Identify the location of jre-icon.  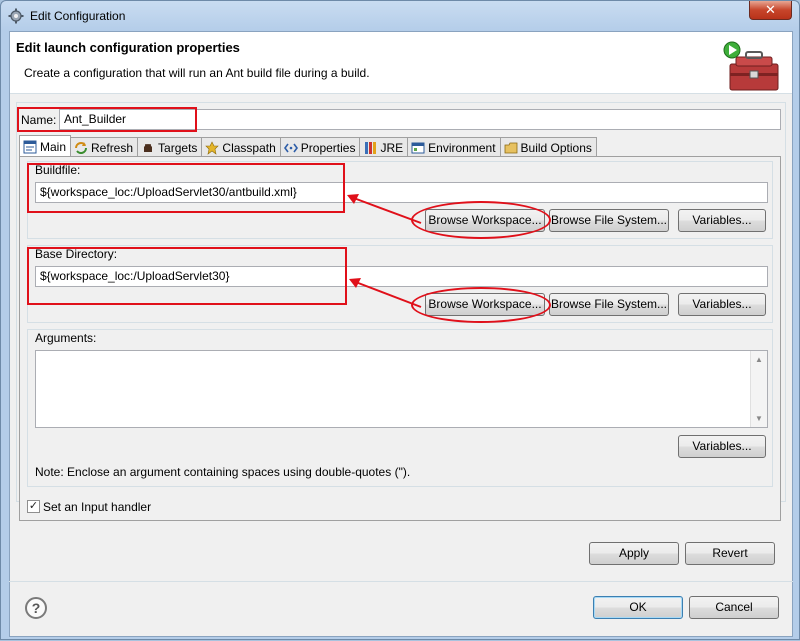
(371, 147).